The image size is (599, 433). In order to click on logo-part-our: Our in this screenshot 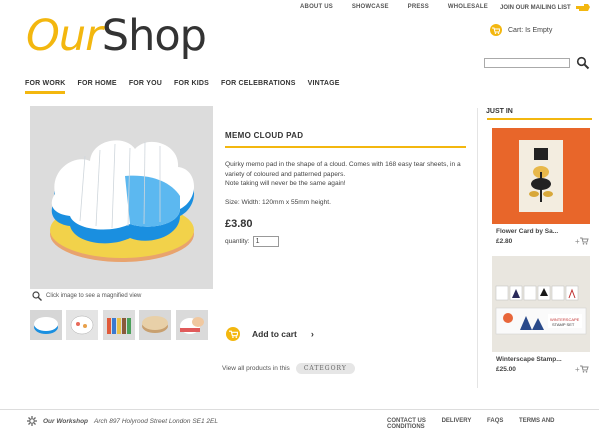, I will do `click(64, 36)`.